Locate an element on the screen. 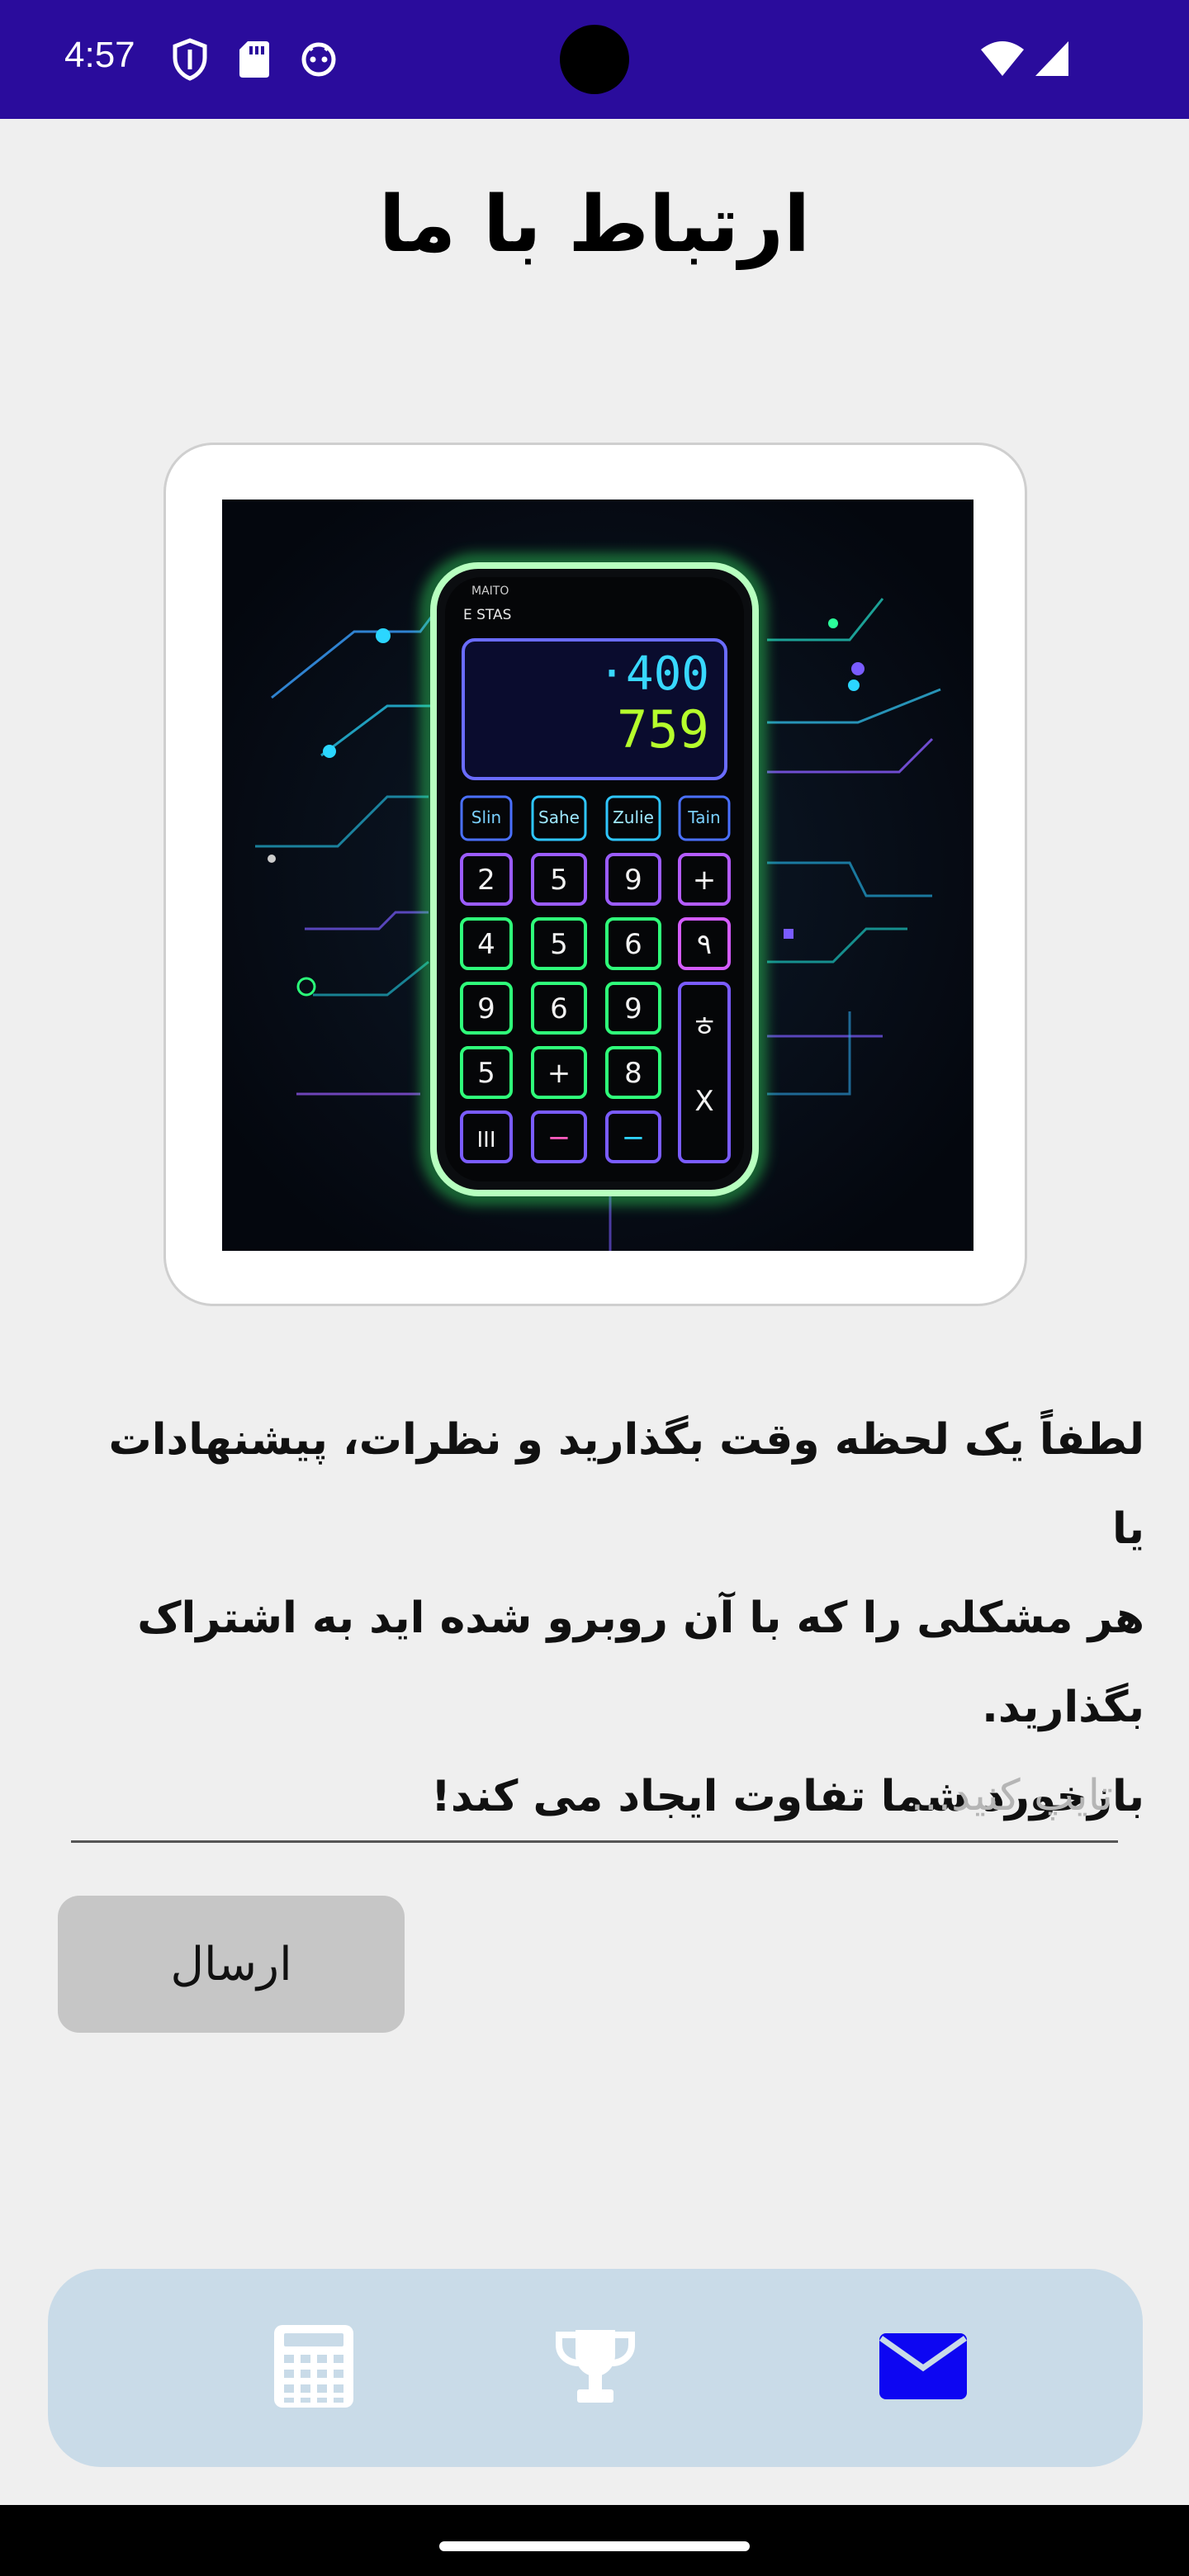 The height and width of the screenshot is (2576, 1189). phone-header-label: E STAS is located at coordinates (487, 615).